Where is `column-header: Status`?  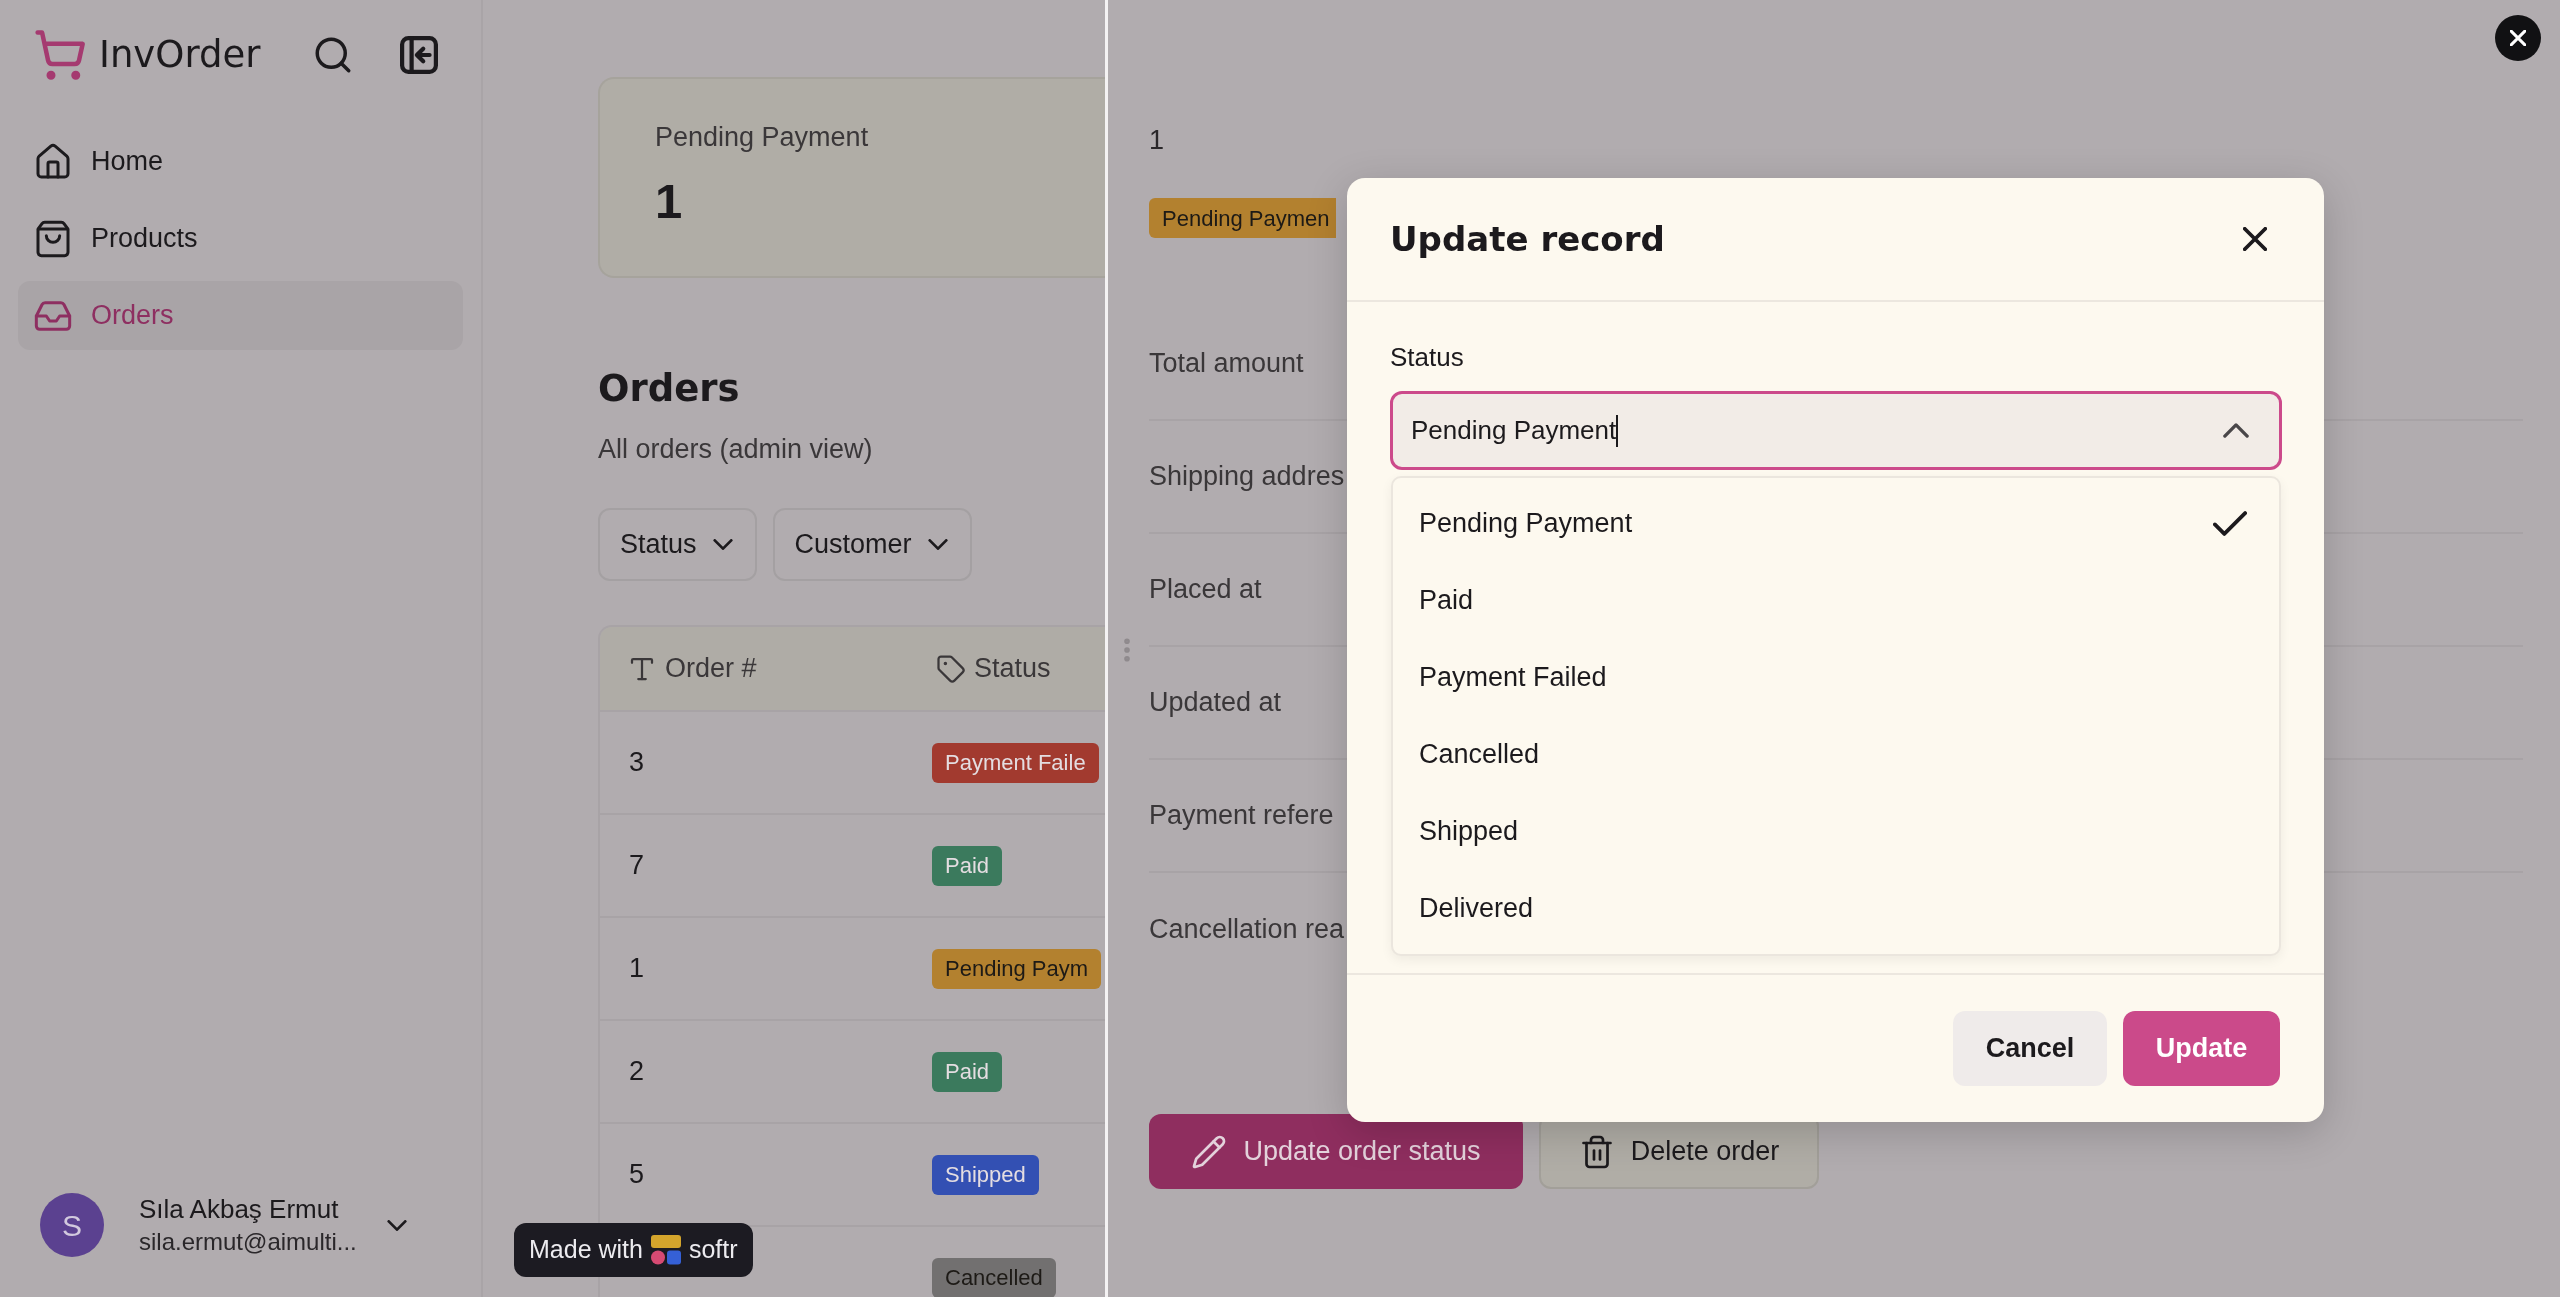
column-header: Status is located at coordinates (1012, 668).